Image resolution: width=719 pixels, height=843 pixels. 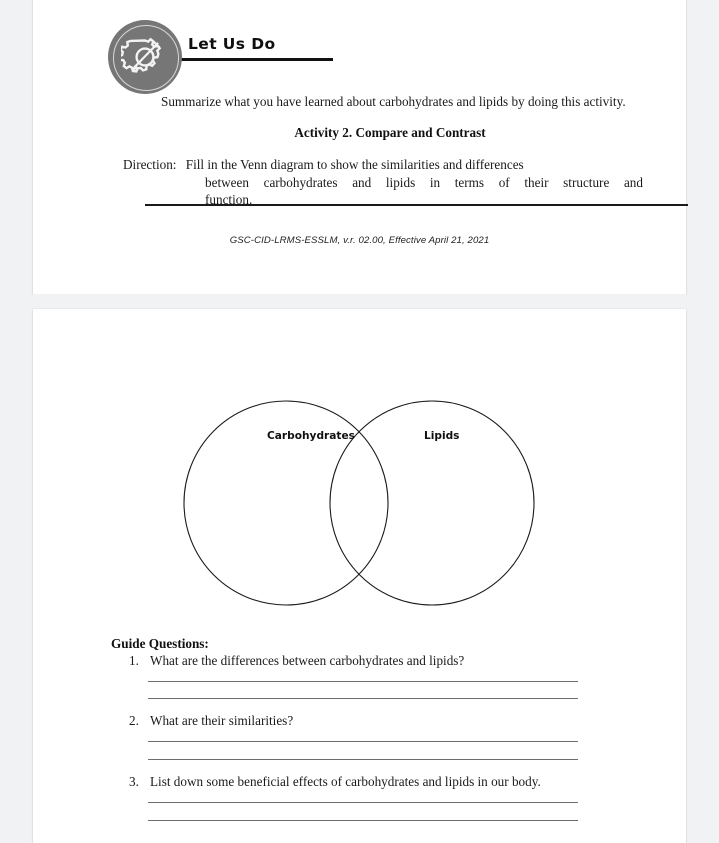 What do you see at coordinates (160, 643) in the screenshot?
I see `guide-questions-heading: Guide Questions:` at bounding box center [160, 643].